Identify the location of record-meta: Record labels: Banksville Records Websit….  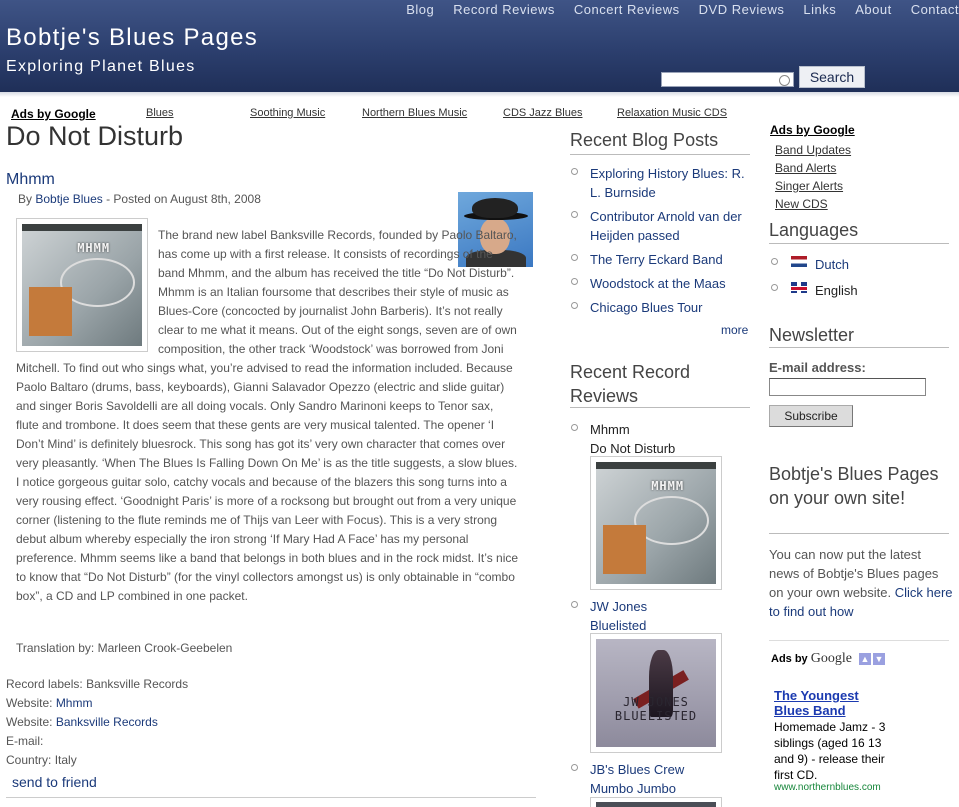
(97, 722).